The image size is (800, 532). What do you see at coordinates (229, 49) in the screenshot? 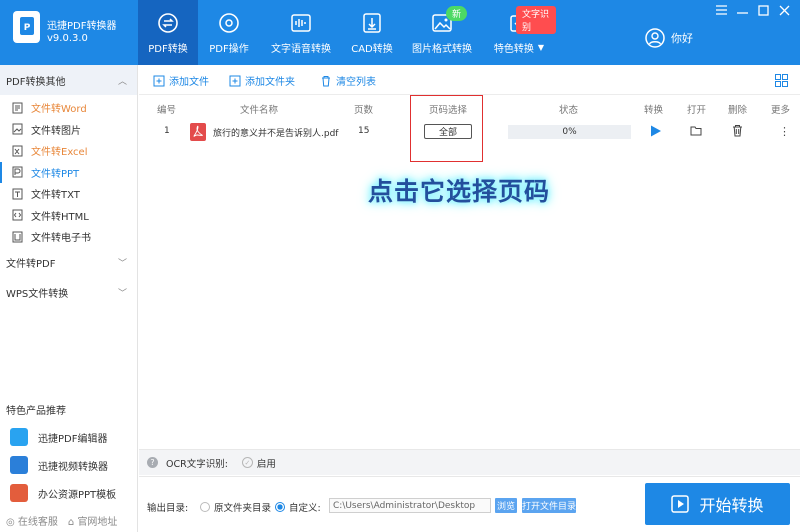
I see `tab-label: PDF操作` at bounding box center [229, 49].